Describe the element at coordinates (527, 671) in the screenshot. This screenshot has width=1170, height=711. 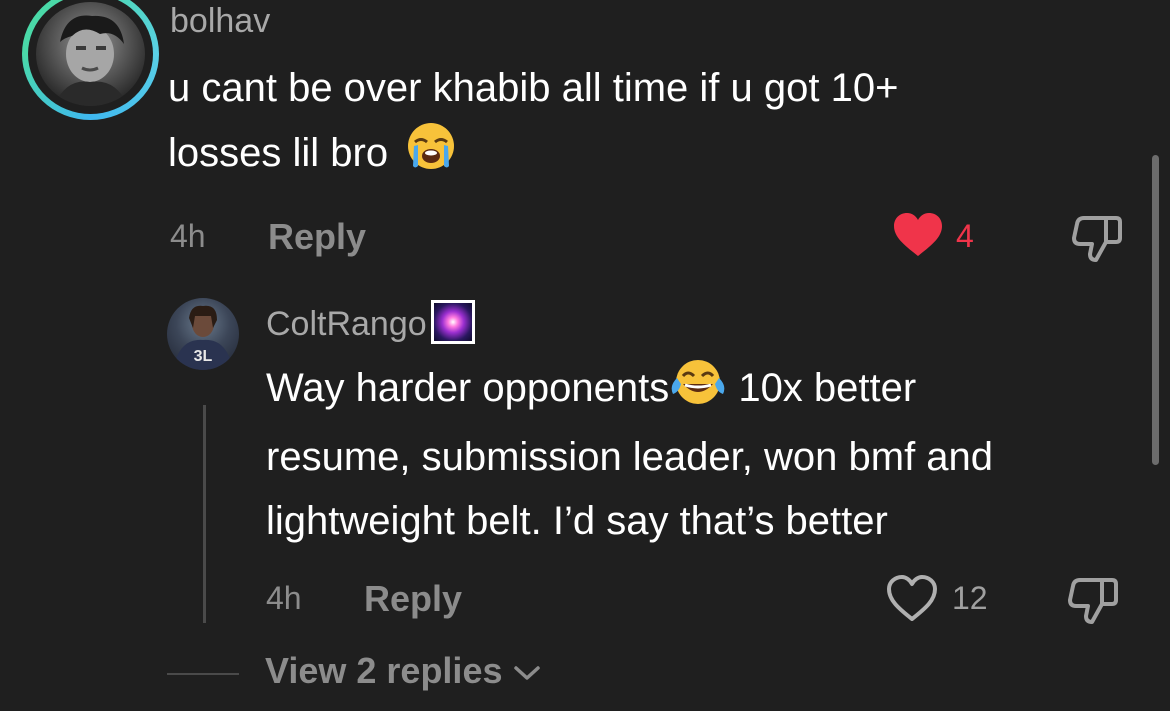
I see `chevron-down-icon` at that location.